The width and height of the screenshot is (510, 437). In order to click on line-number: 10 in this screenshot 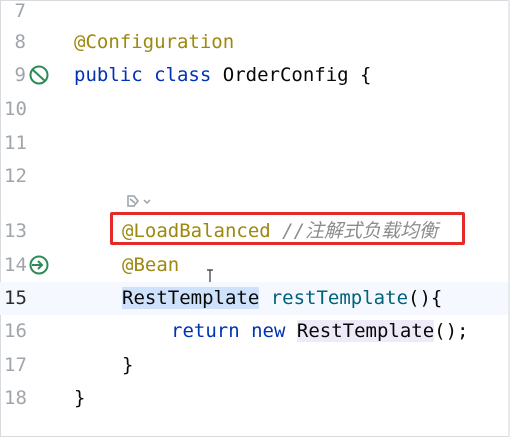, I will do `click(15, 109)`.